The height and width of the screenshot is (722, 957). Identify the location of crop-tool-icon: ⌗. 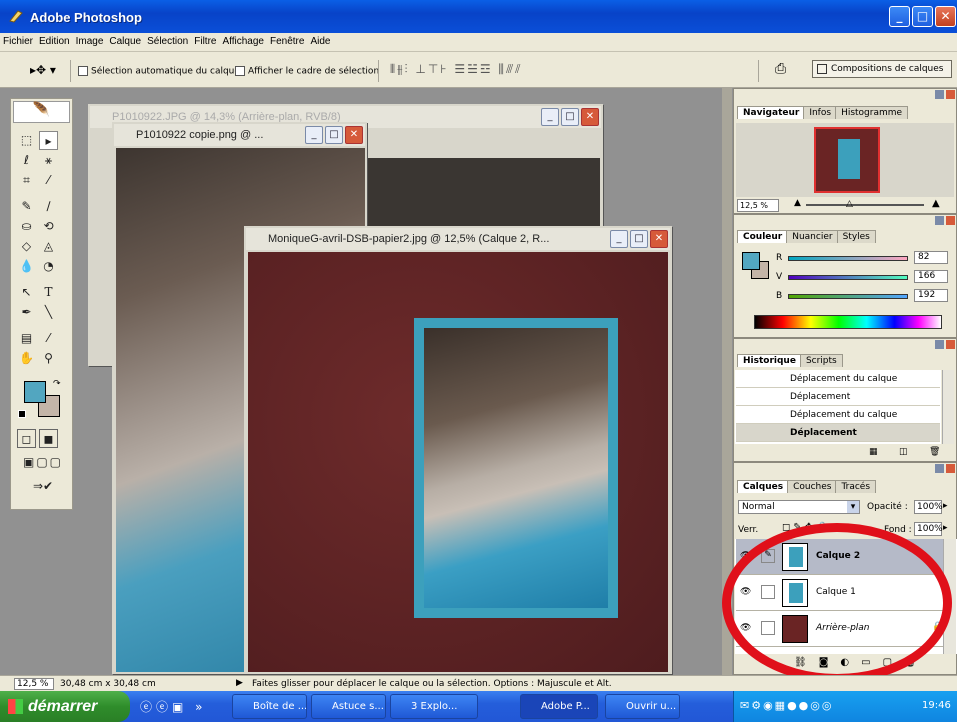
(26, 180).